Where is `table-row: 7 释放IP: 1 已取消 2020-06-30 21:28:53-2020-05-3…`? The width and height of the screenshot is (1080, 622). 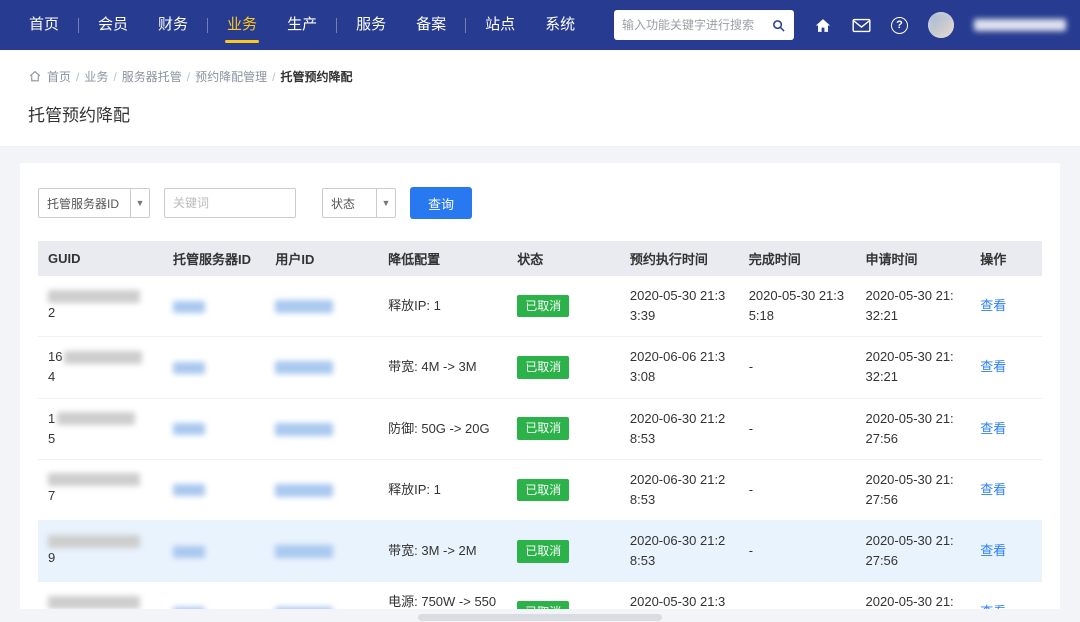
table-row: 7 释放IP: 1 已取消 2020-06-30 21:28:53-2020-05-3… is located at coordinates (540, 490).